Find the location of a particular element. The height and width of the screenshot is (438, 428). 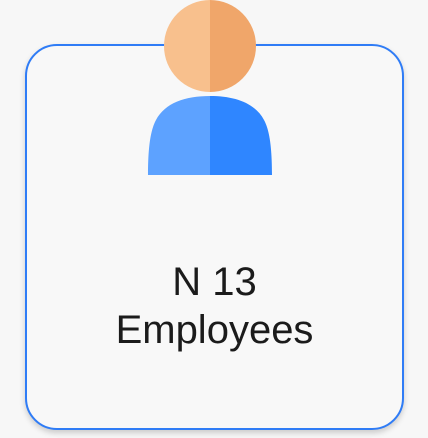

employee-count-label: N 13 is located at coordinates (214, 282).